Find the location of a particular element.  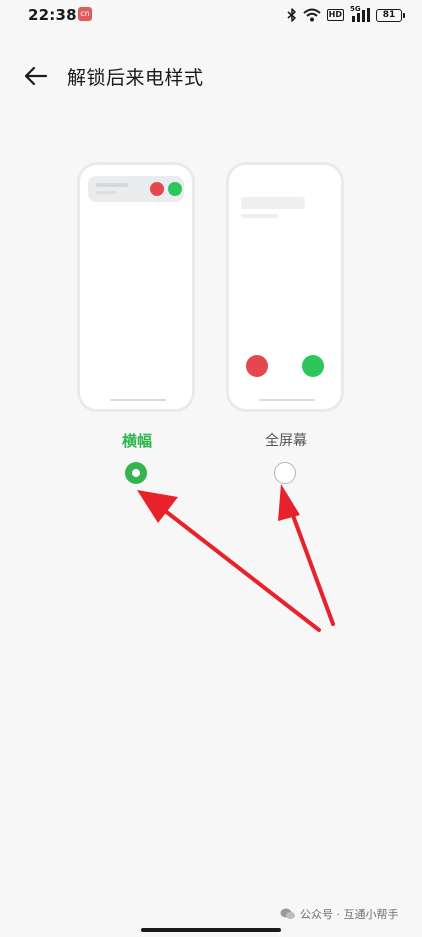

watermark: 公众号 · 互通小帮手 is located at coordinates (339, 914).